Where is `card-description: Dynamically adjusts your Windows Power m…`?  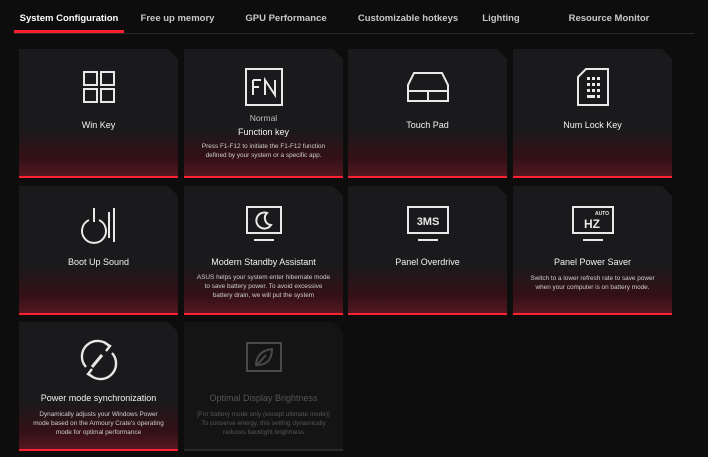
card-description: Dynamically adjusts your Windows Power m… is located at coordinates (98, 424).